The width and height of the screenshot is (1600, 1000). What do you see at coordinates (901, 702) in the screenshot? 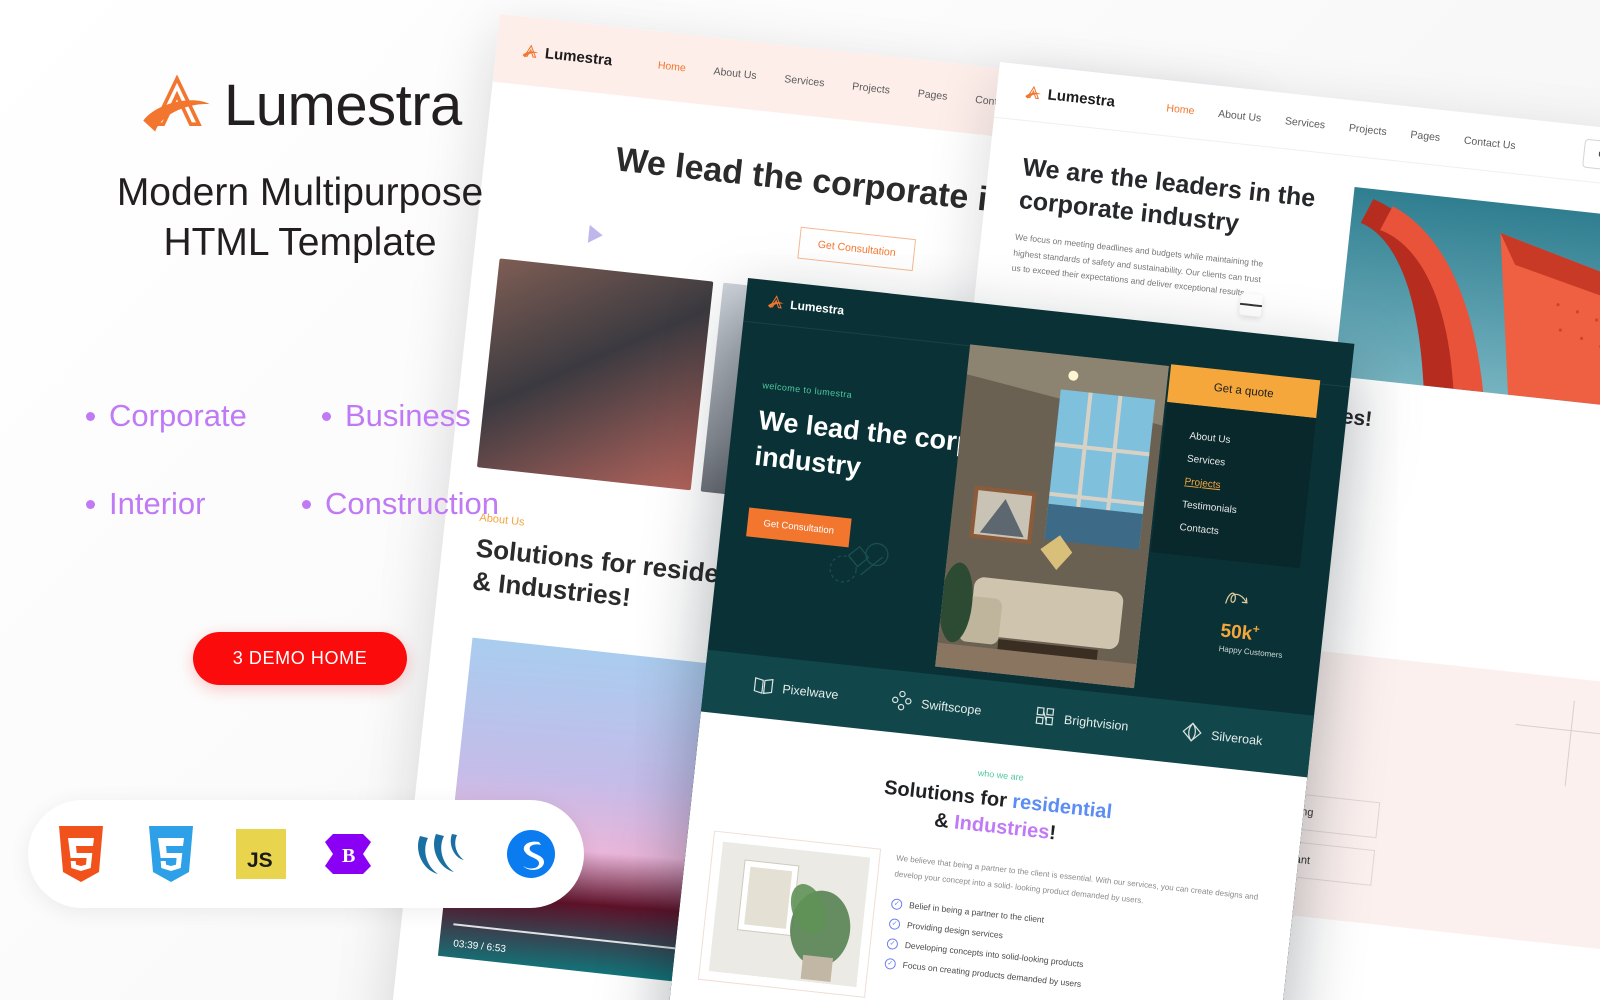
I see `four-petal-icon` at bounding box center [901, 702].